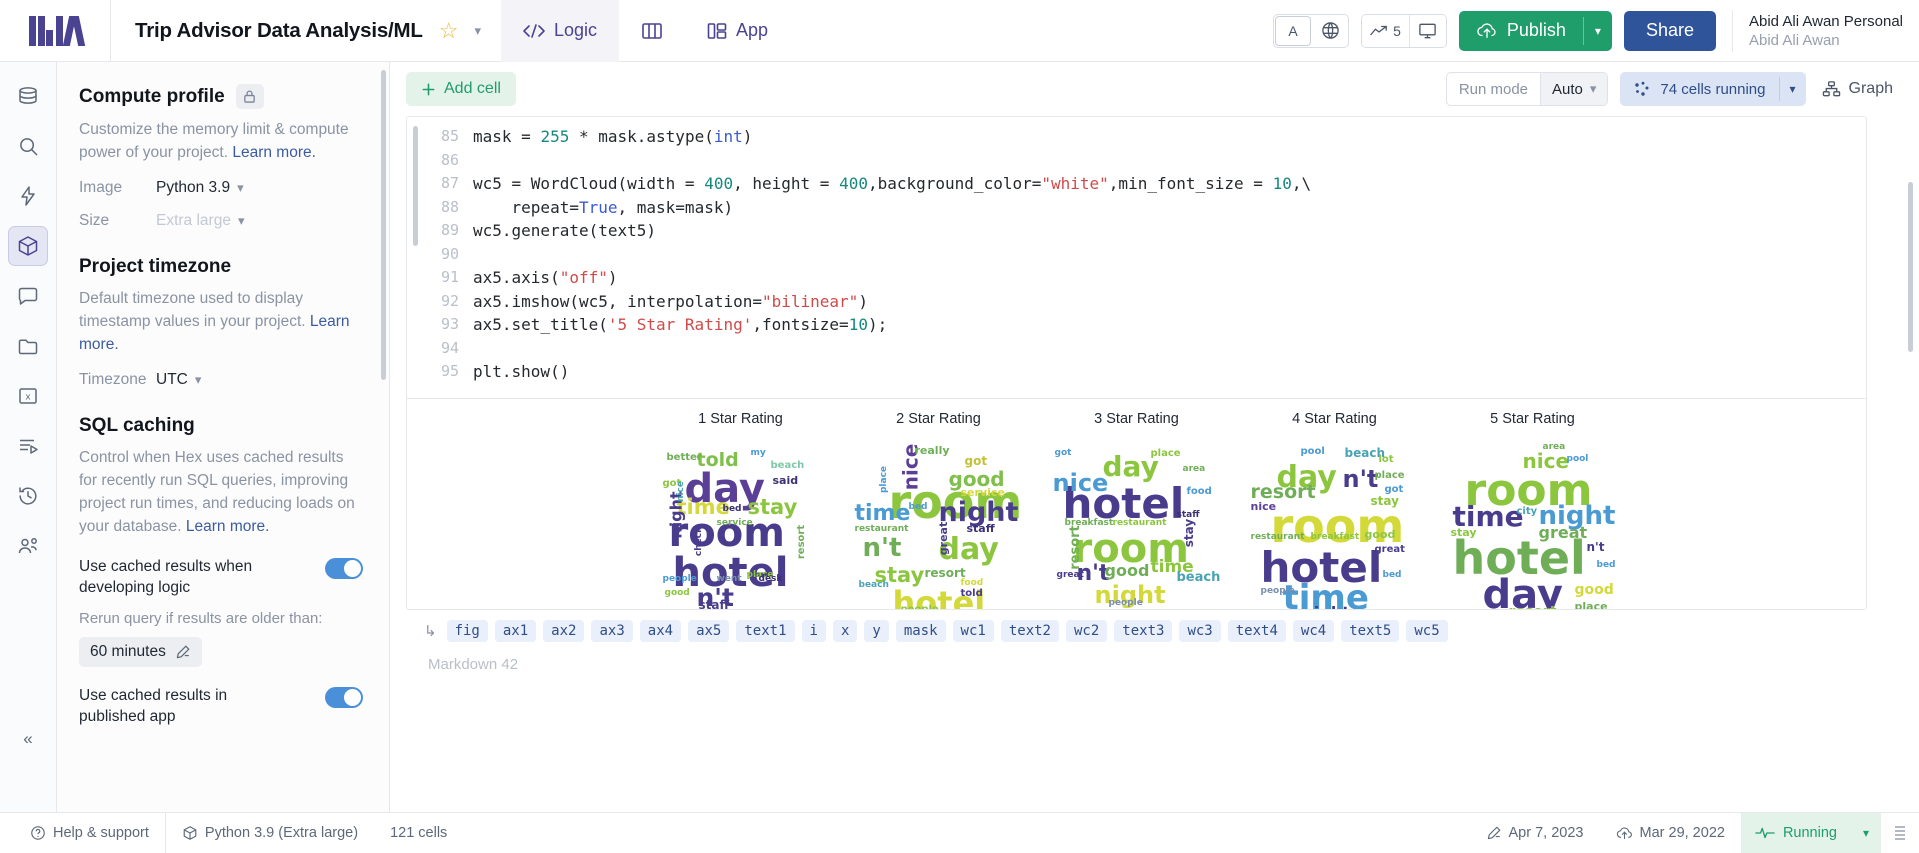 The height and width of the screenshot is (853, 1919). Describe the element at coordinates (785, 480) in the screenshot. I see `wordcloud-word: said` at that location.